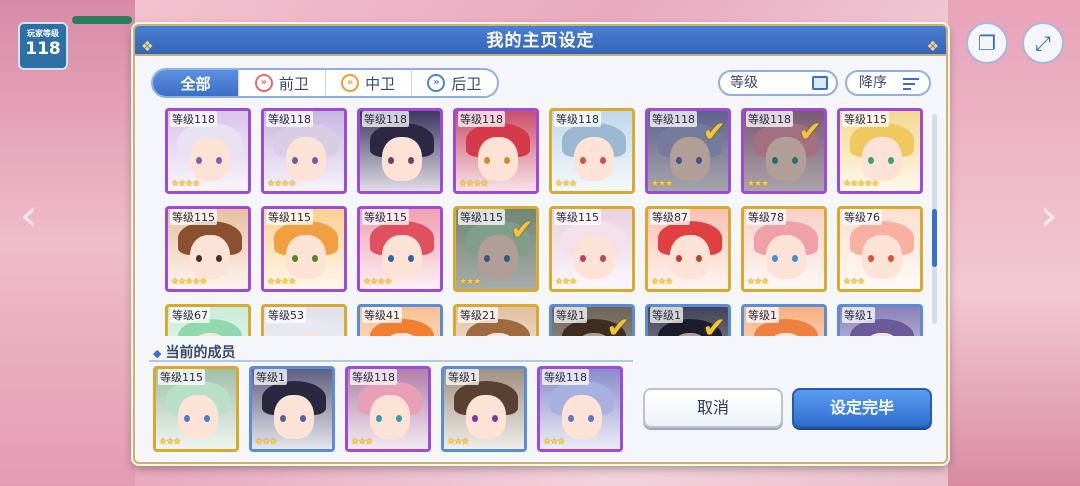 This screenshot has width=1080, height=486. What do you see at coordinates (200, 353) in the screenshot?
I see `current-members-title-text: 当前的成员` at bounding box center [200, 353].